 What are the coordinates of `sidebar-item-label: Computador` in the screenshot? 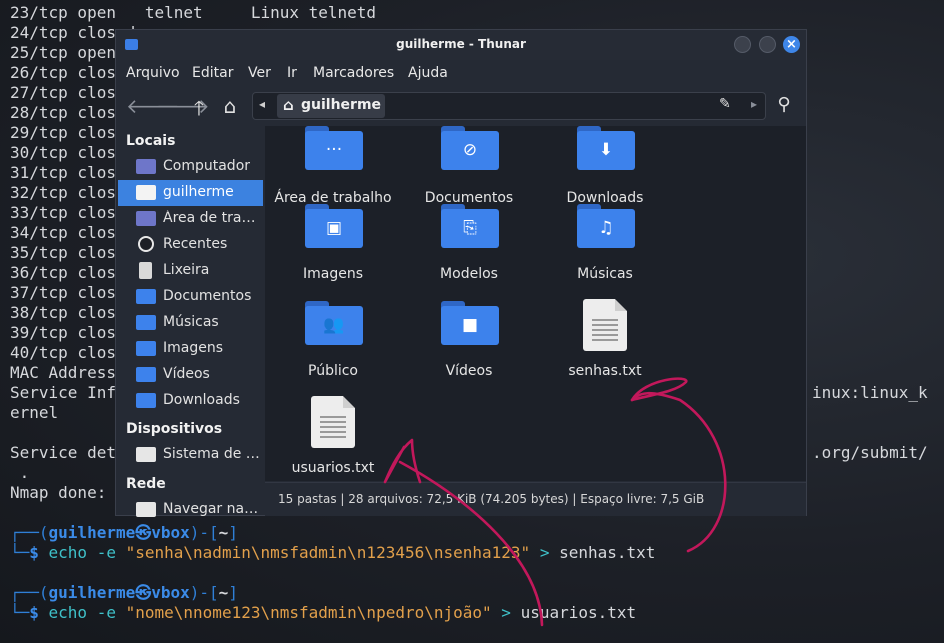 It's located at (207, 166).